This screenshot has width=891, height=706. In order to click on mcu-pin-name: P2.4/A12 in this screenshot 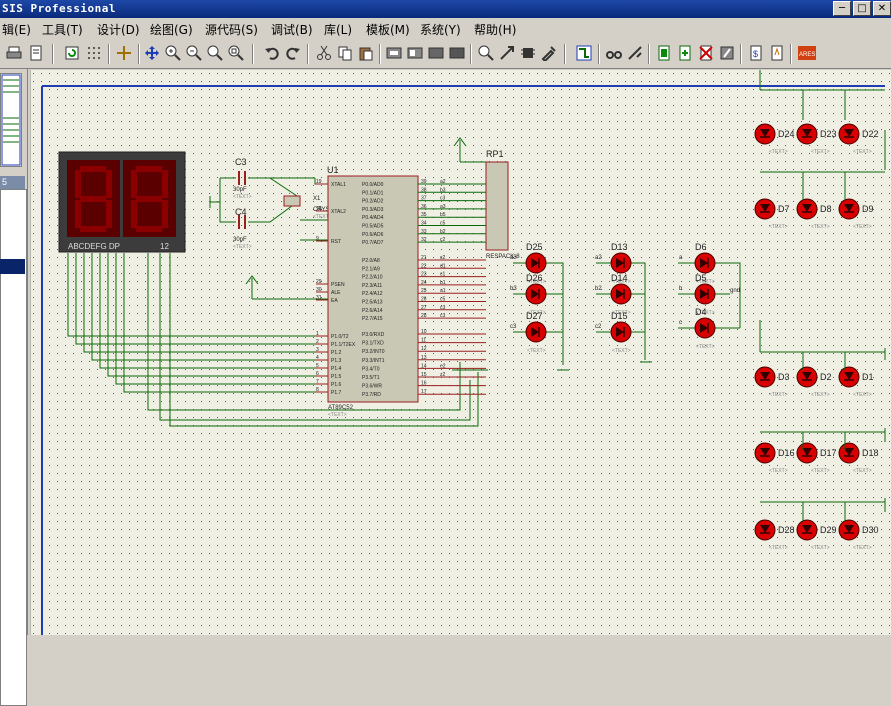, I will do `click(372, 294)`.